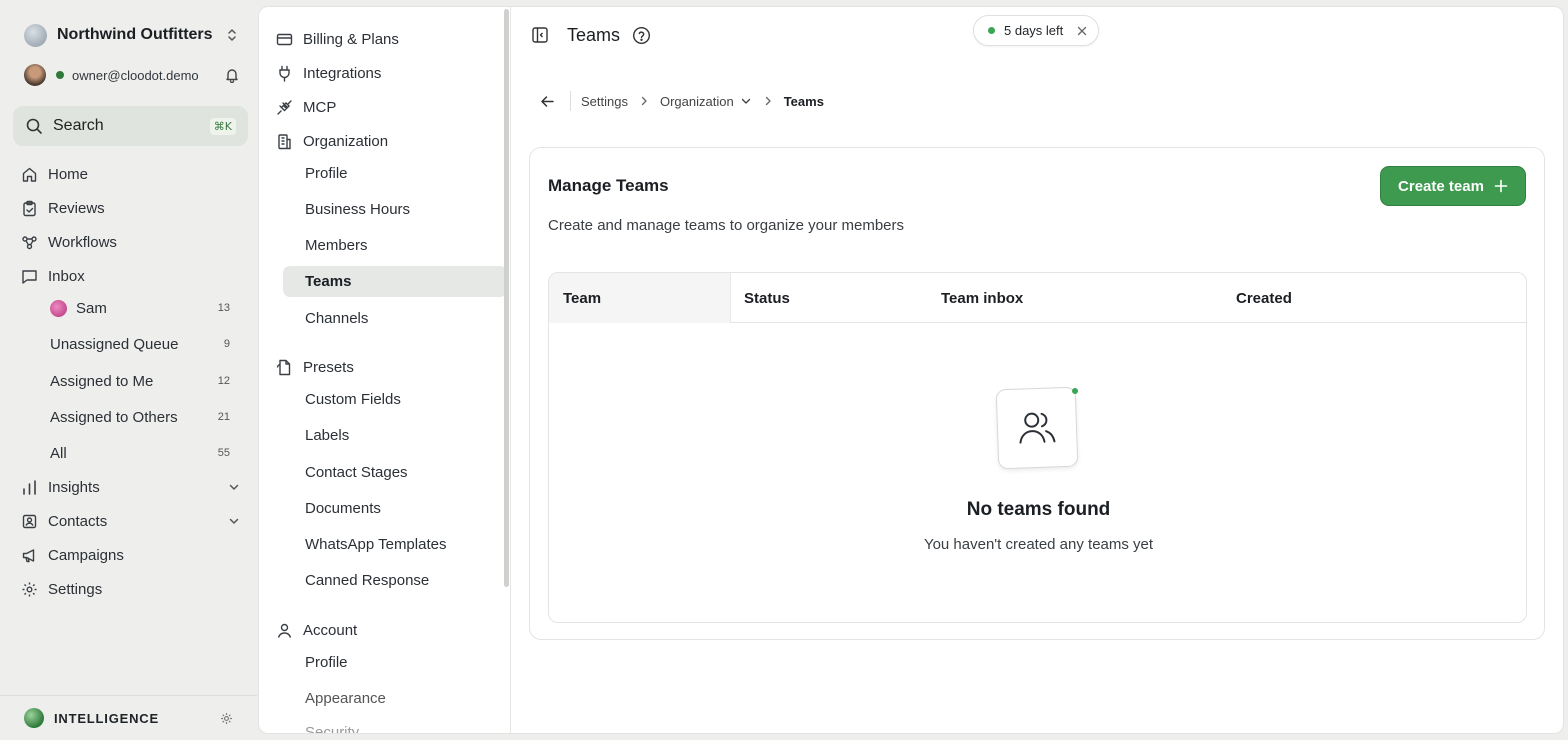 Image resolution: width=1568 pixels, height=740 pixels. Describe the element at coordinates (400, 472) in the screenshot. I see `settings-item-contact-stages: Contact Stages` at that location.